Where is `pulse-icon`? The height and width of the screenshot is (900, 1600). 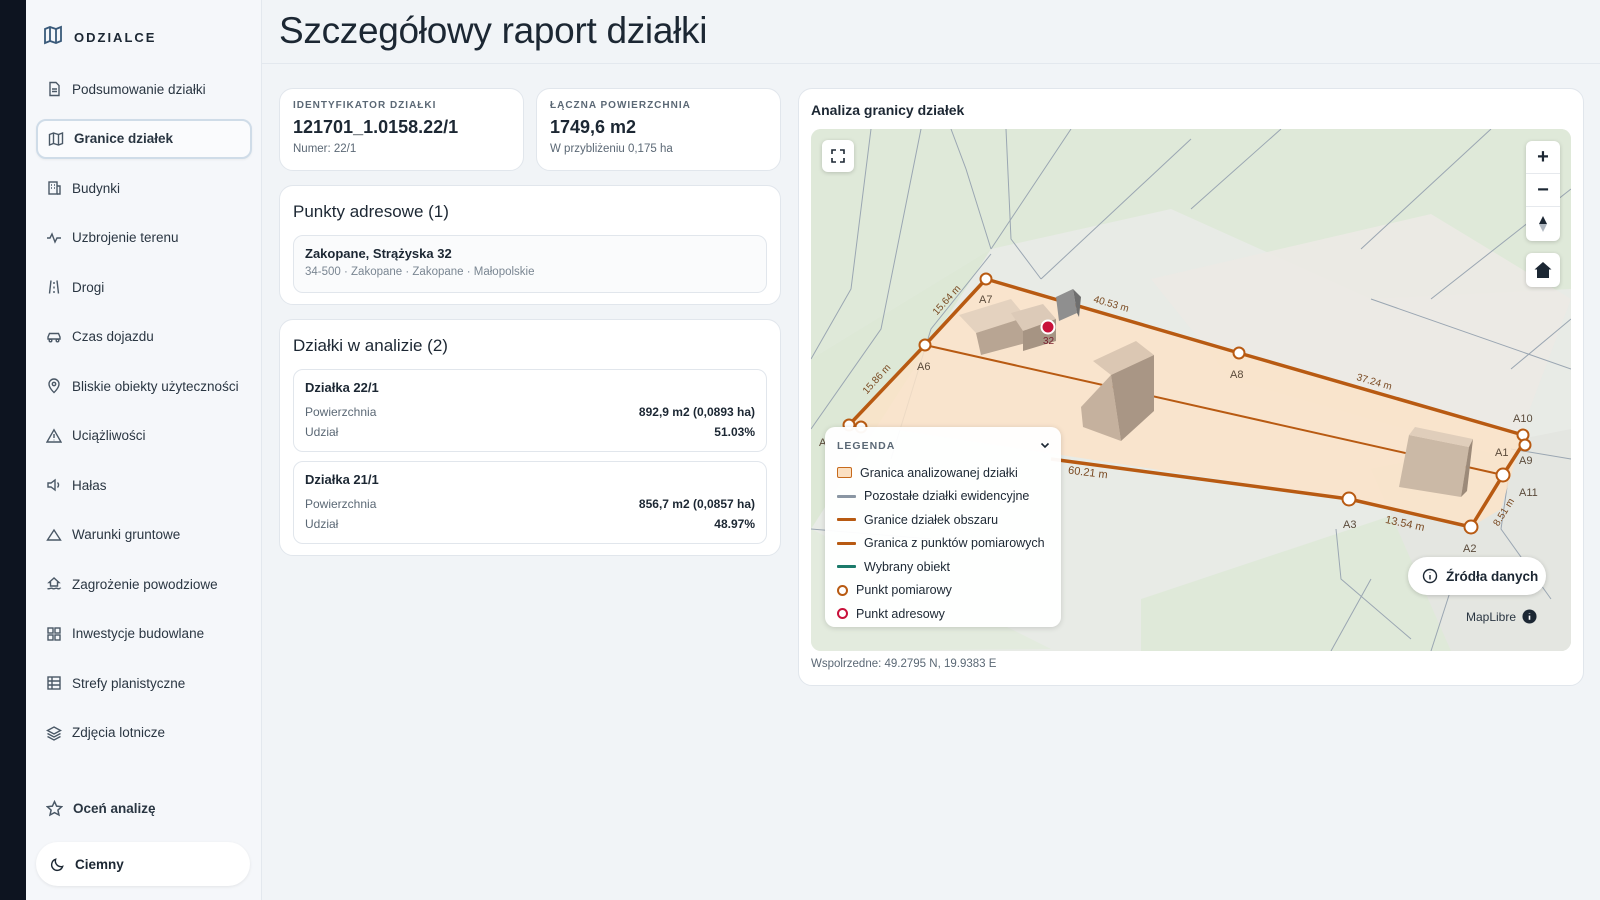
pulse-icon is located at coordinates (54, 237).